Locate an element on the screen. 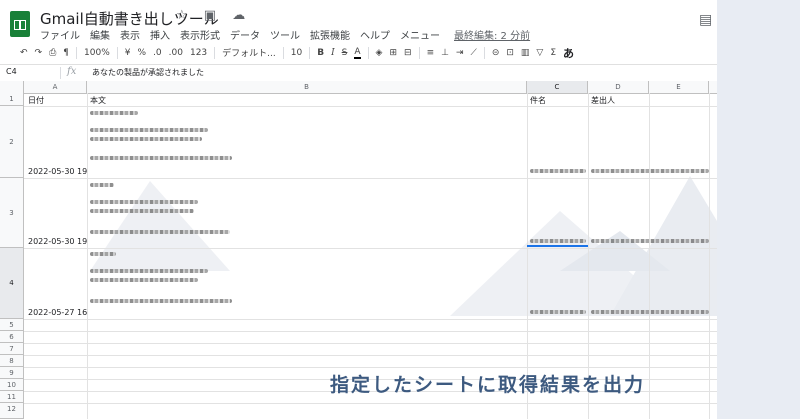 The image size is (800, 419). row-header-6: 6 is located at coordinates (12, 337).